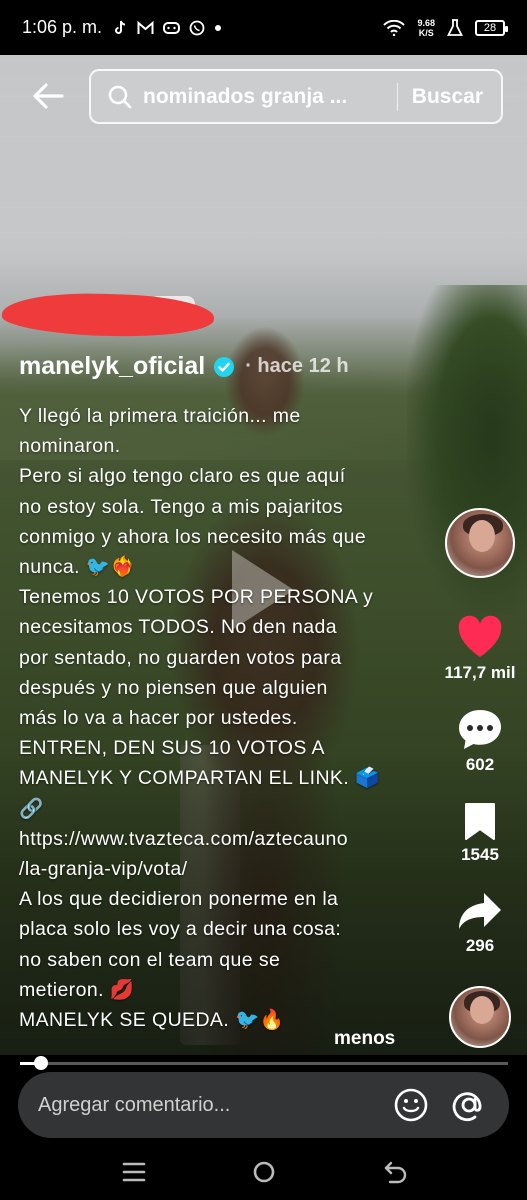 The width and height of the screenshot is (527, 1200). I want to click on battery-level: 28, so click(490, 27).